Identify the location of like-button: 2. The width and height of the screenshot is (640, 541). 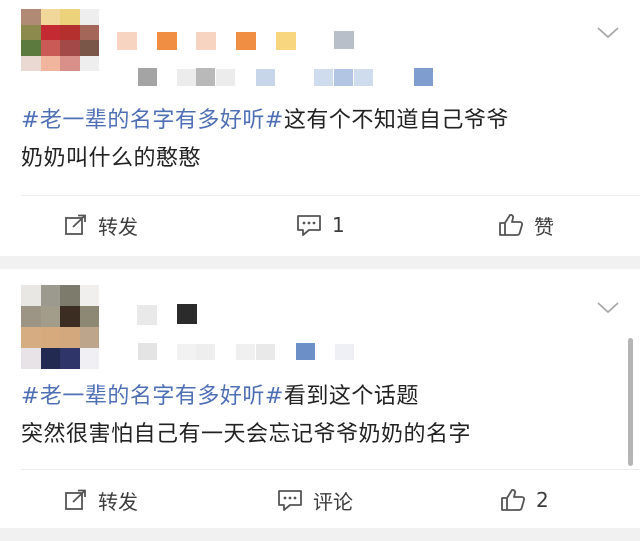
(524, 500).